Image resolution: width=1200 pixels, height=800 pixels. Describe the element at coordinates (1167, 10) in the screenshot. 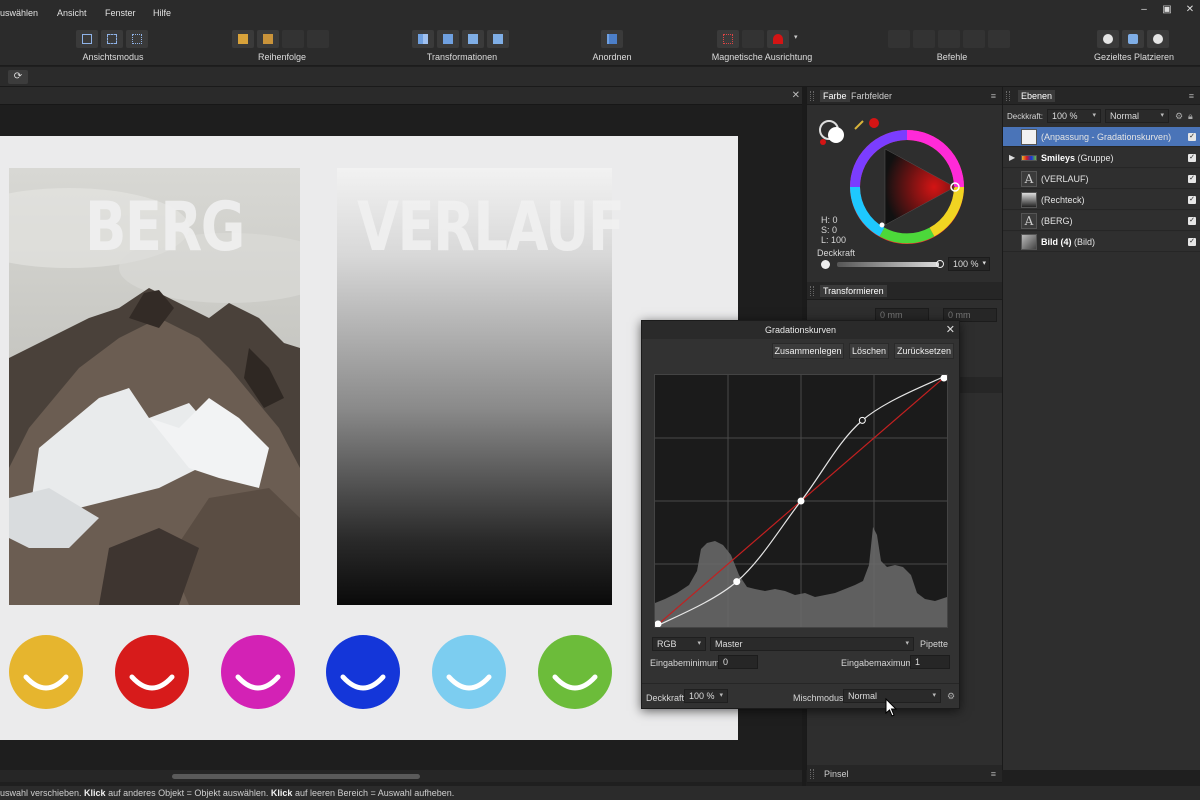

I see `restore-icon: ▣` at that location.